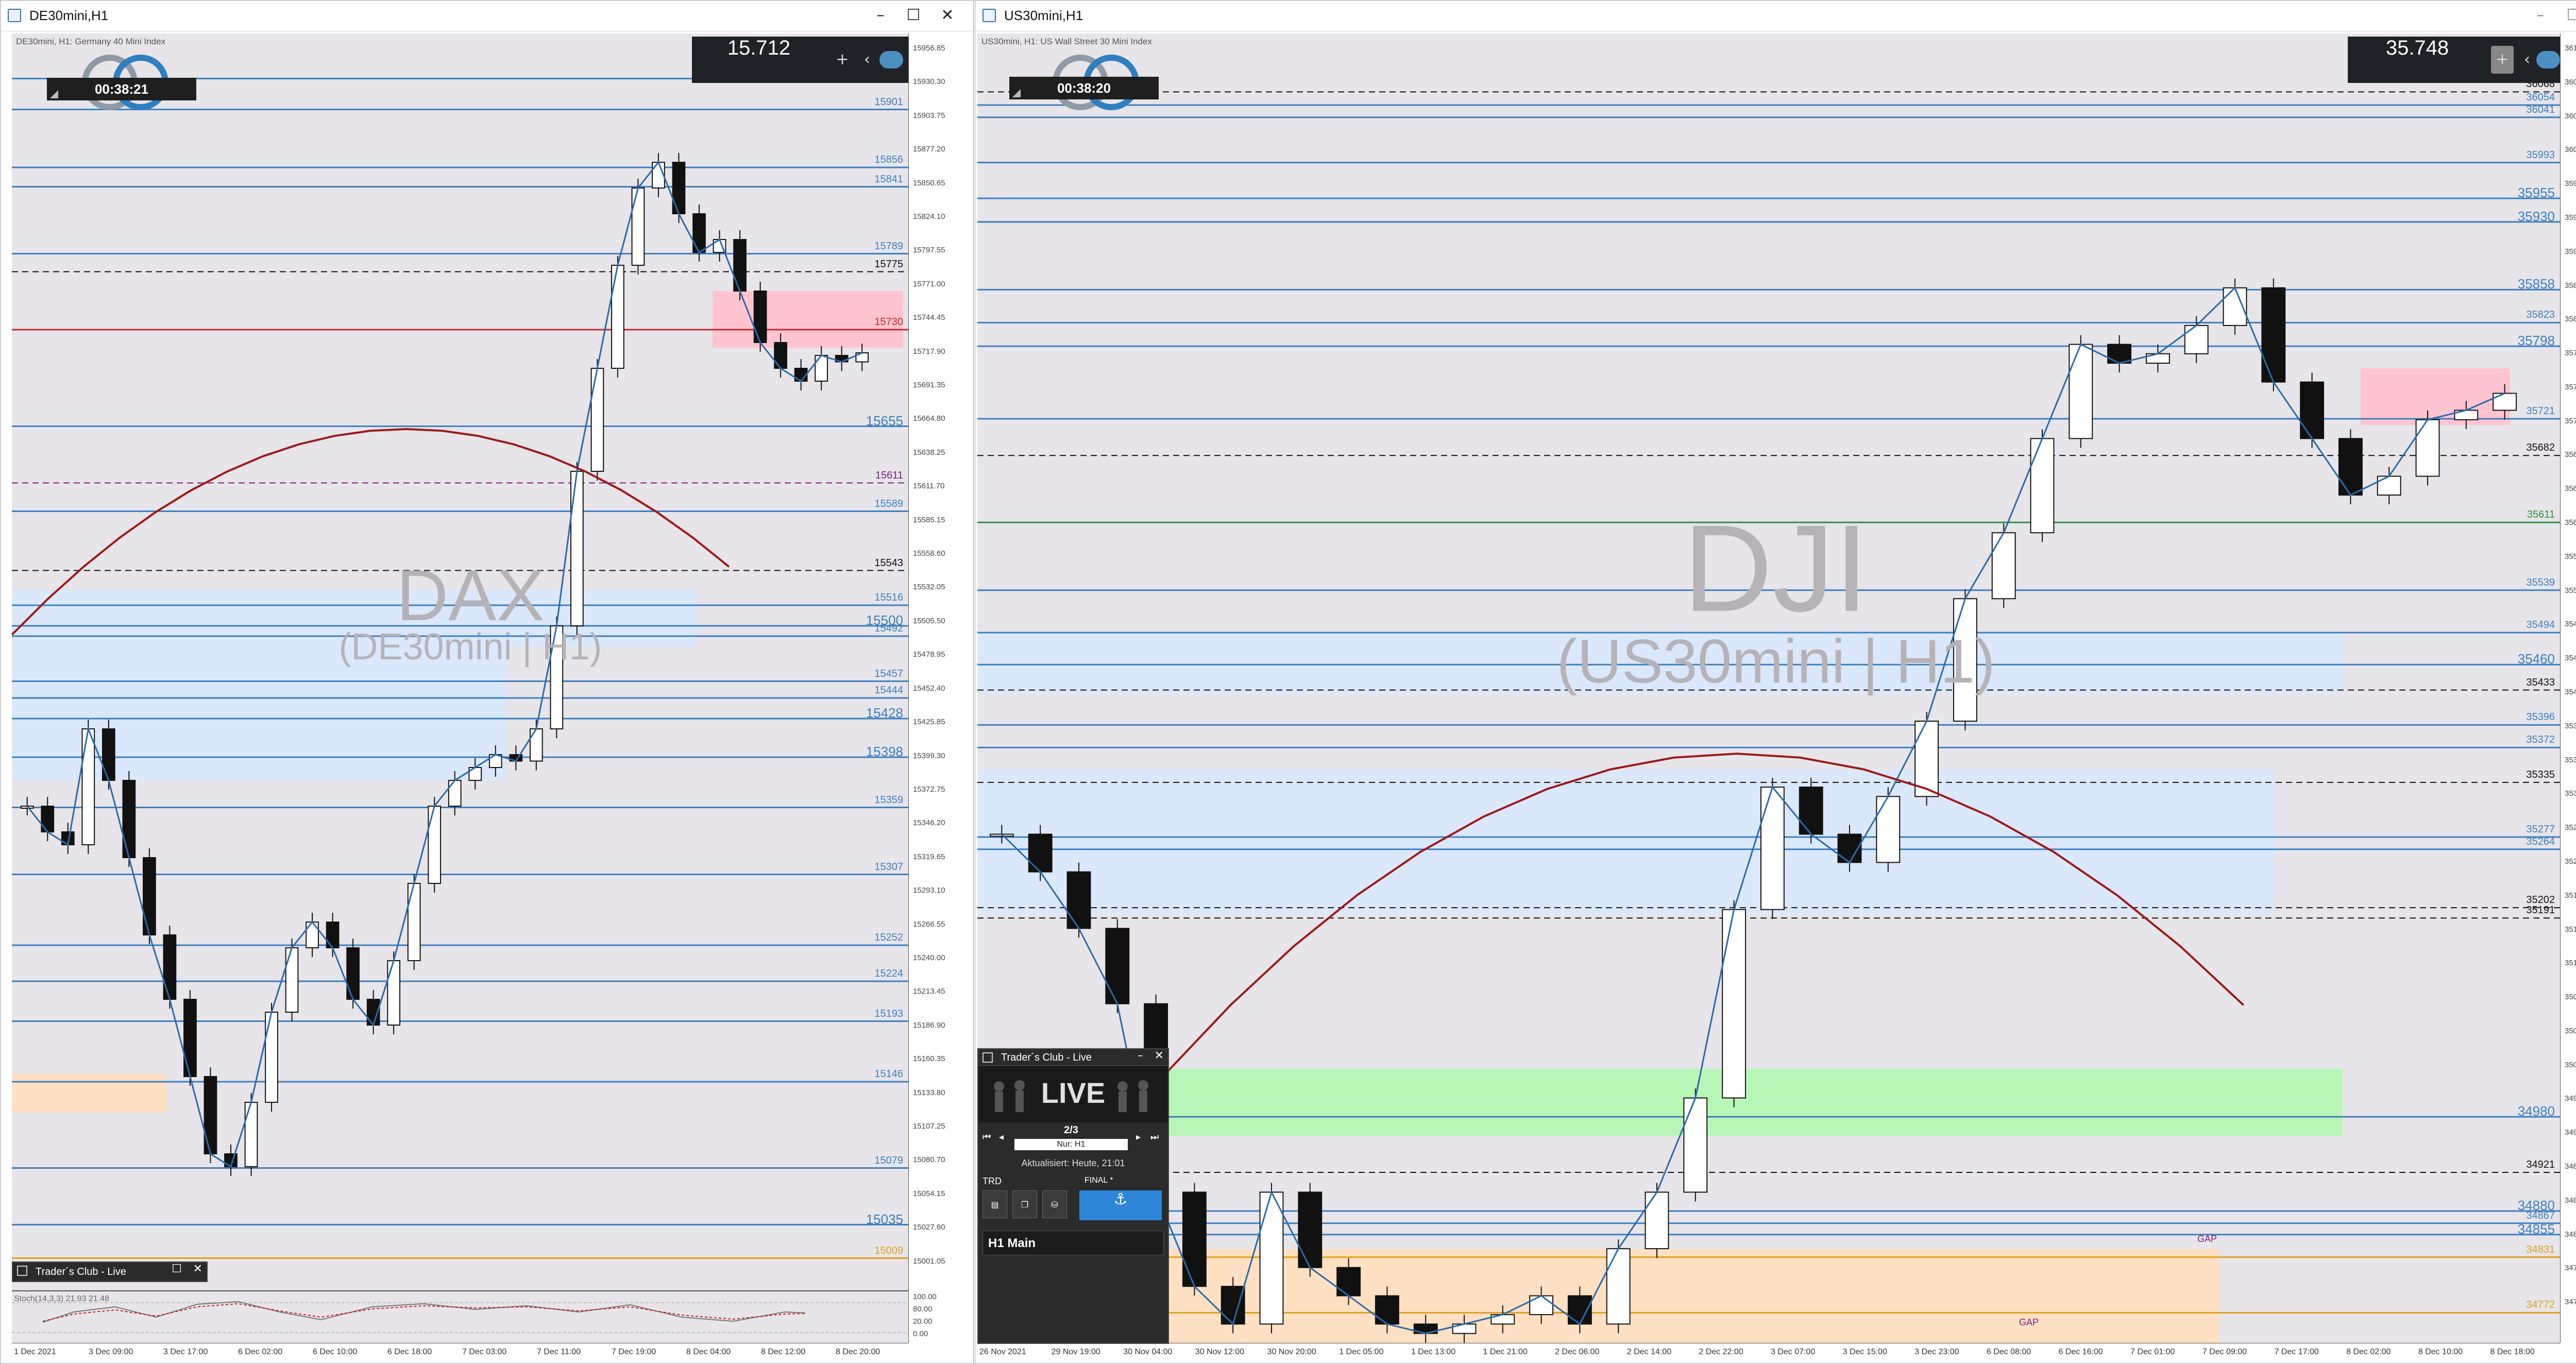  What do you see at coordinates (2570, 963) in the screenshot?
I see `y-tick-label: 35117.50` at bounding box center [2570, 963].